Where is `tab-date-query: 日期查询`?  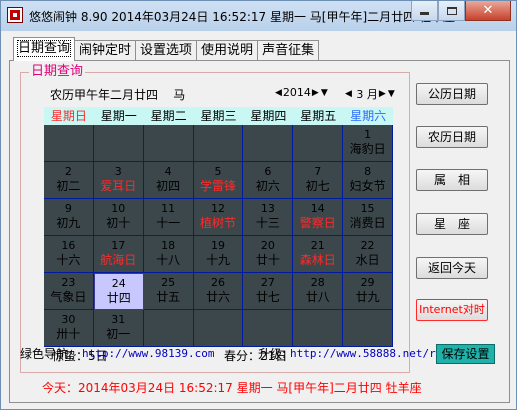
tab-date-query: 日期查询 is located at coordinates (44, 49).